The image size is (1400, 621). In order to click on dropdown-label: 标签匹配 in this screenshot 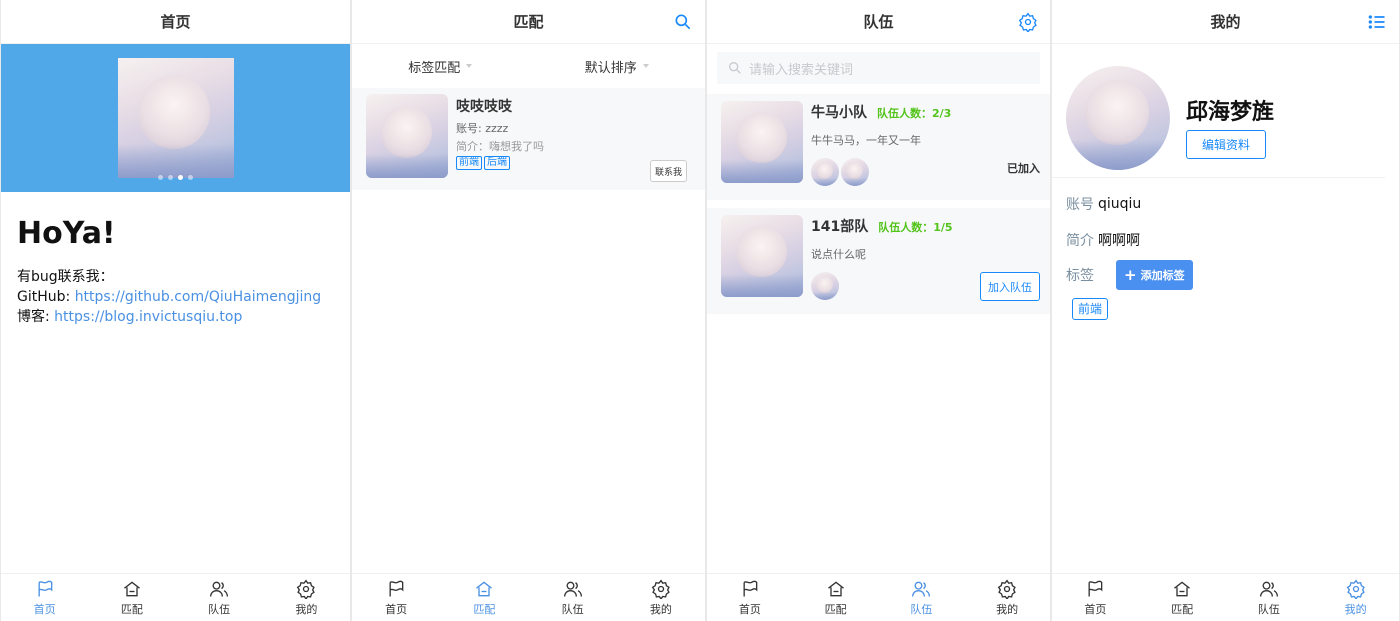, I will do `click(434, 68)`.